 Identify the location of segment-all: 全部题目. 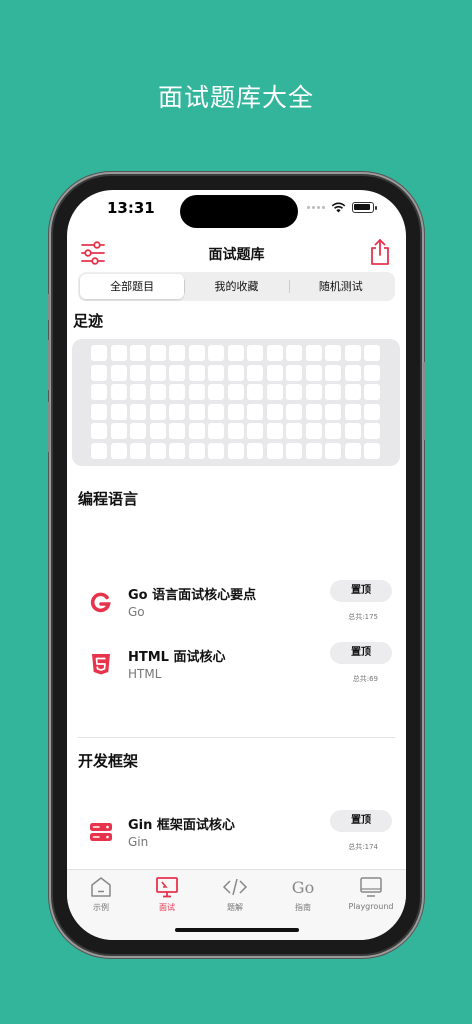
(132, 286).